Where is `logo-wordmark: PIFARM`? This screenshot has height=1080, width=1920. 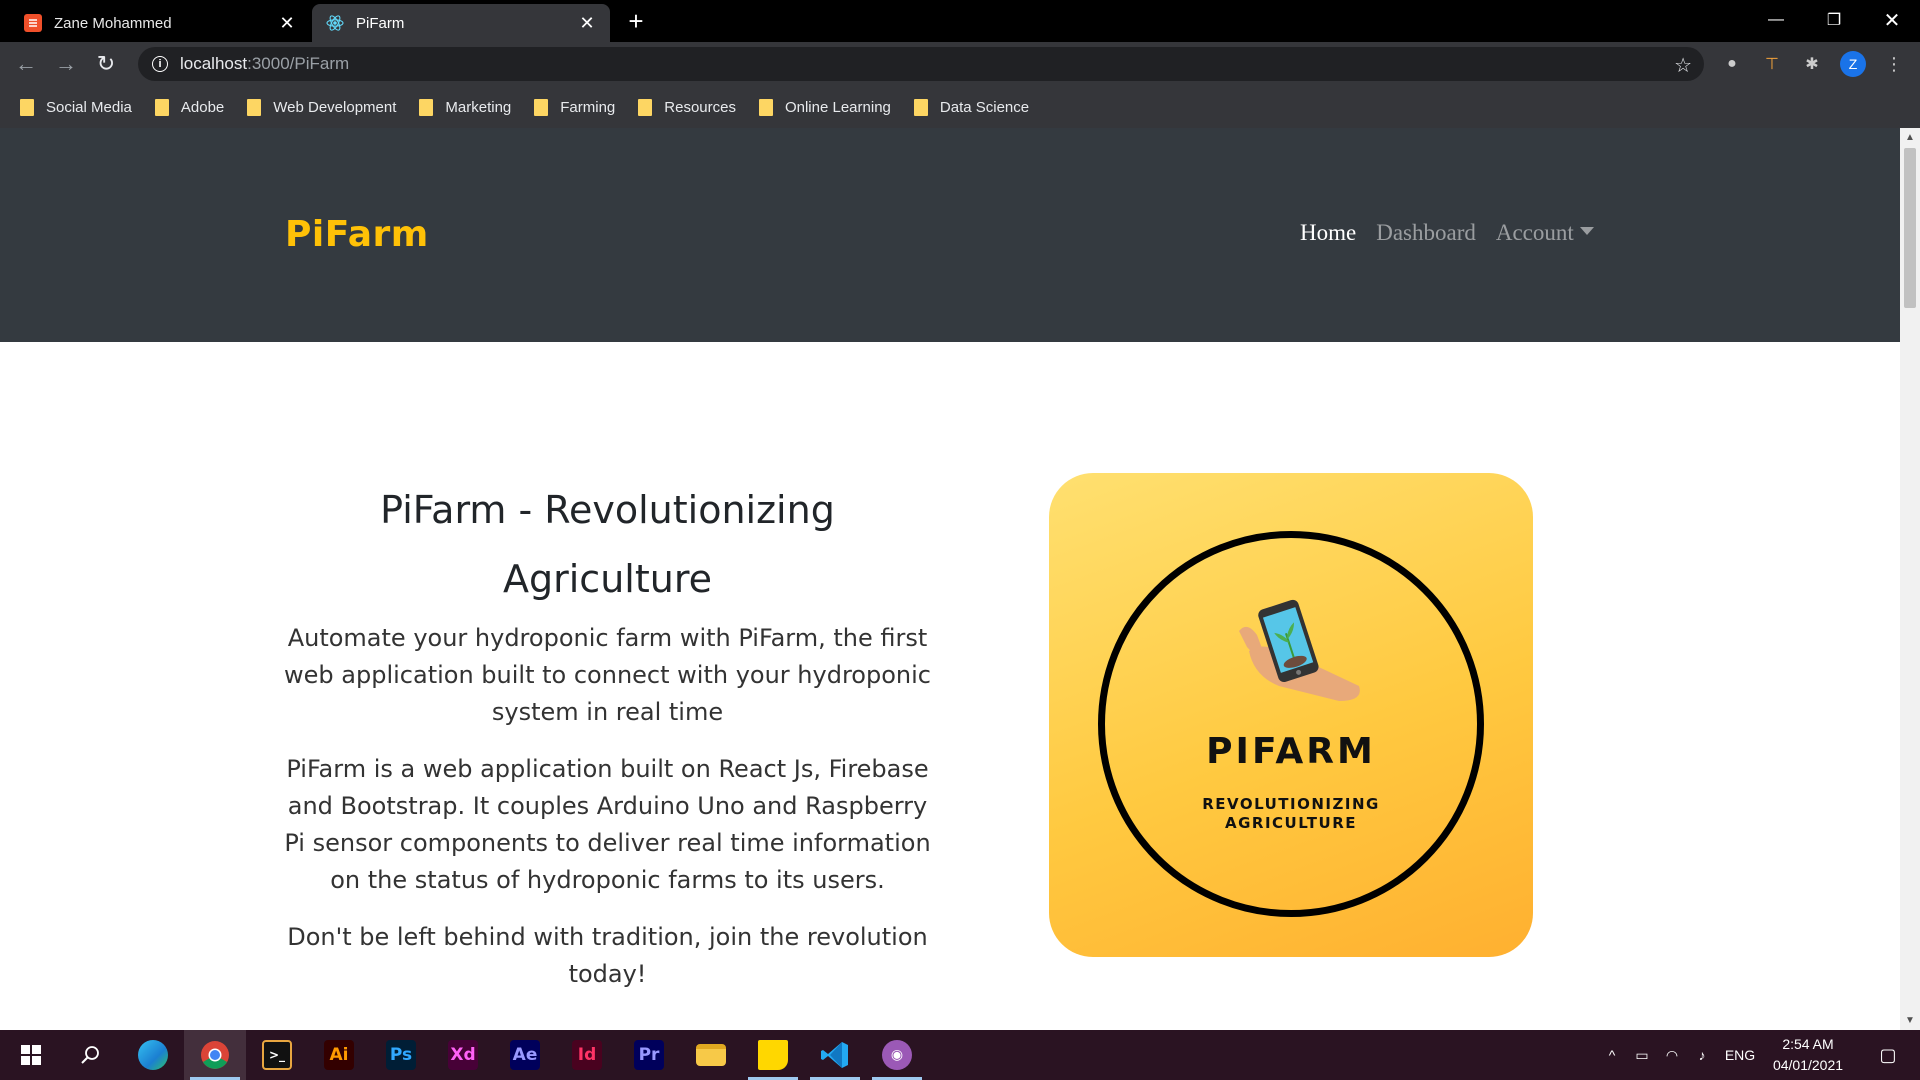
logo-wordmark: PIFARM is located at coordinates (1291, 751).